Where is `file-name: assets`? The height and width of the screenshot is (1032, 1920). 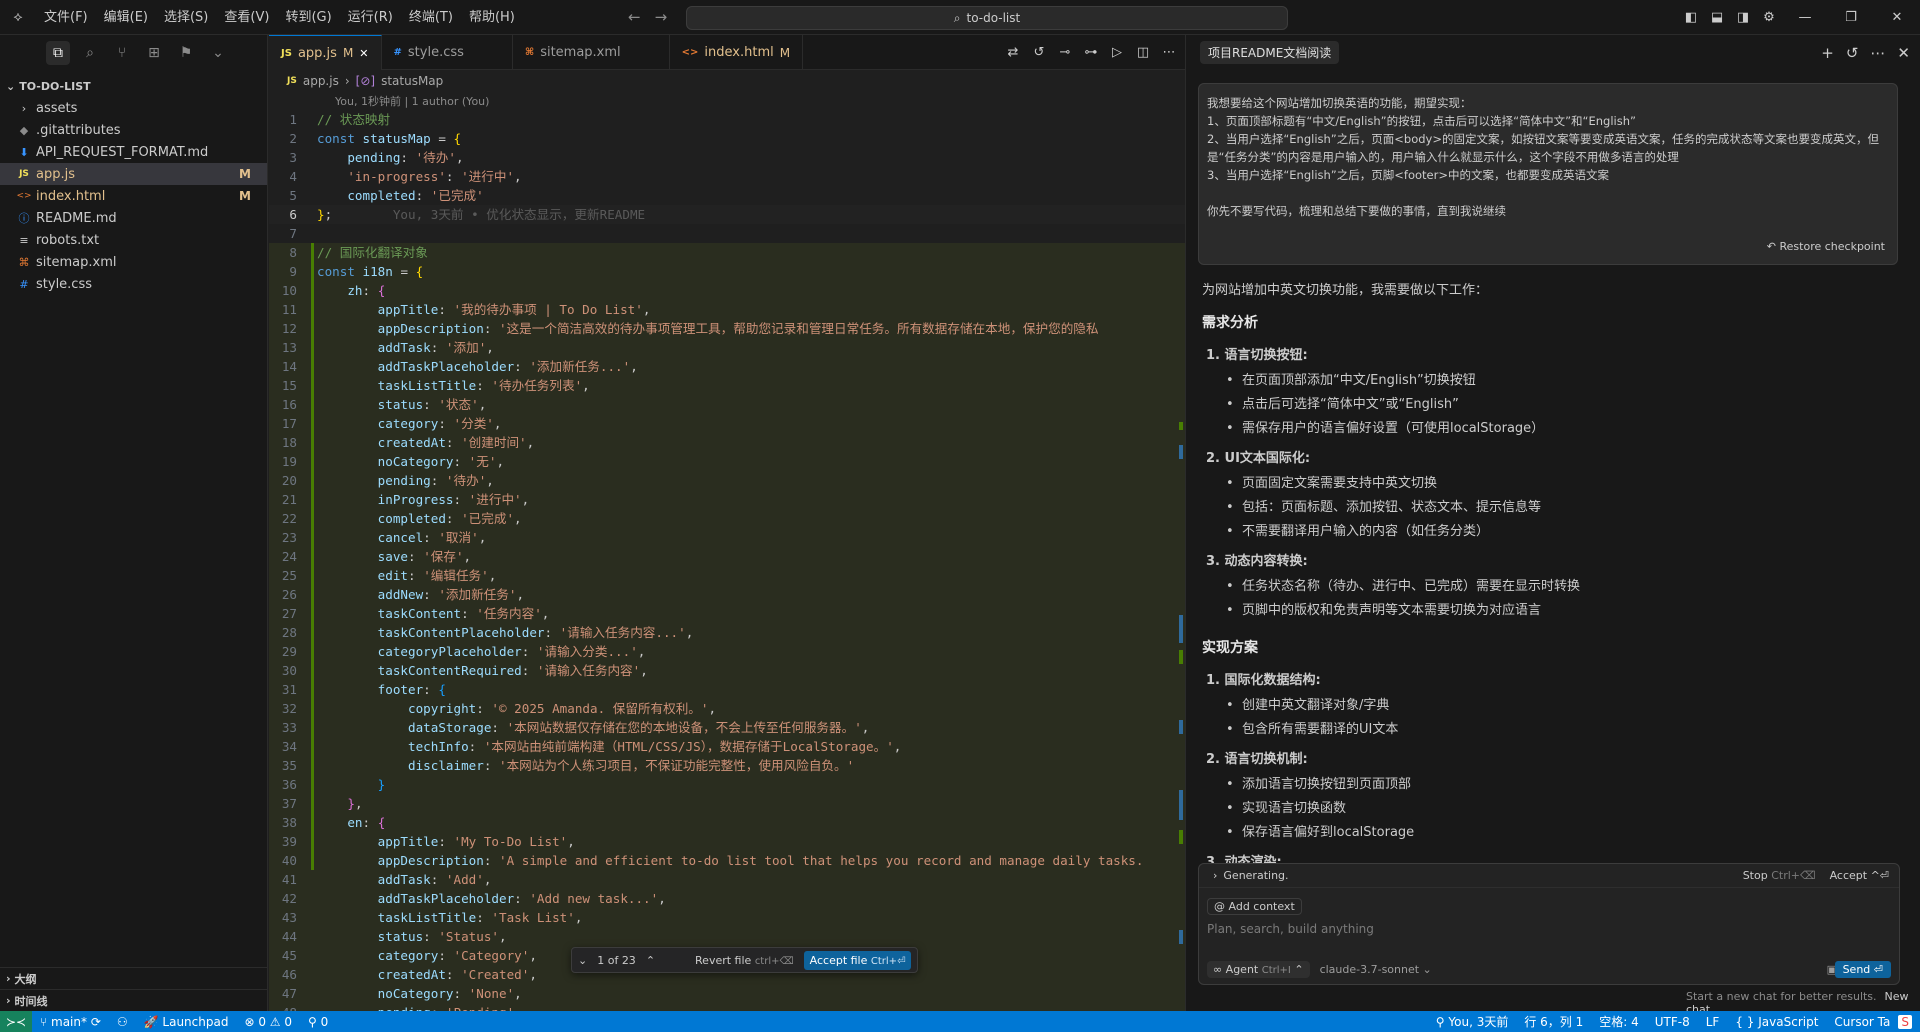 file-name: assets is located at coordinates (57, 108).